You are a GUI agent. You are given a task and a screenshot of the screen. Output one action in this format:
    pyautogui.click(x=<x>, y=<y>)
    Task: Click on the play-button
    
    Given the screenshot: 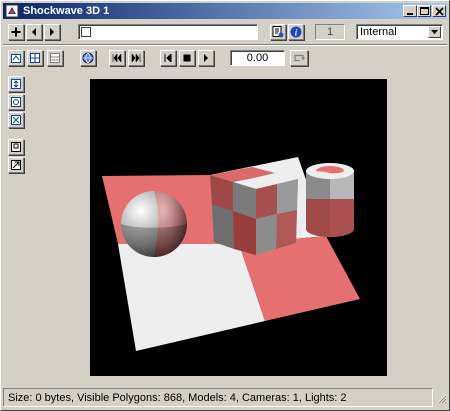 What is the action you would take?
    pyautogui.click(x=206, y=58)
    